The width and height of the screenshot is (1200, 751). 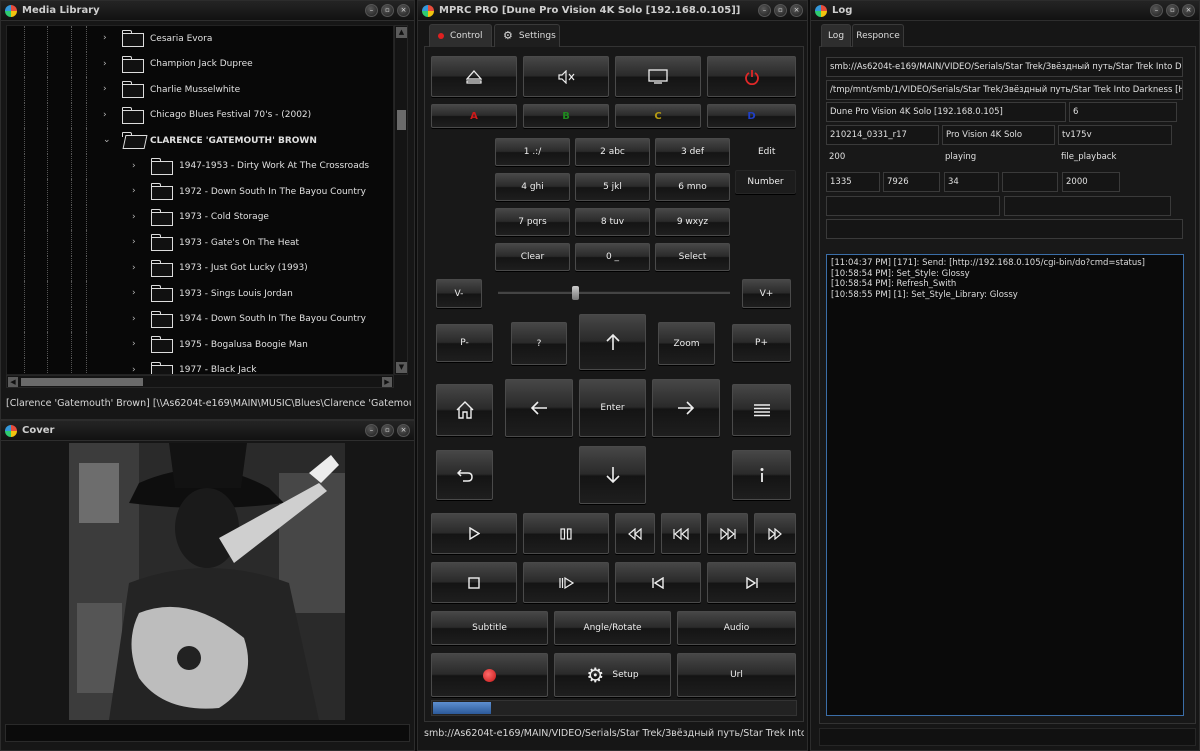 What do you see at coordinates (566, 116) in the screenshot?
I see `color-b-button: B` at bounding box center [566, 116].